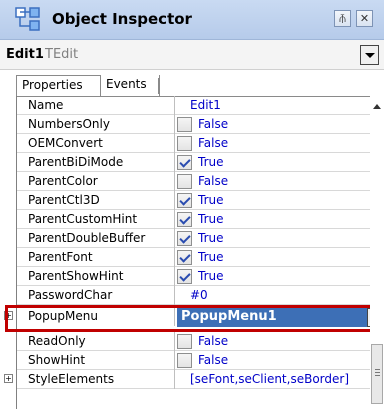 This screenshot has width=384, height=409. I want to click on scroll-thumb, so click(377, 374).